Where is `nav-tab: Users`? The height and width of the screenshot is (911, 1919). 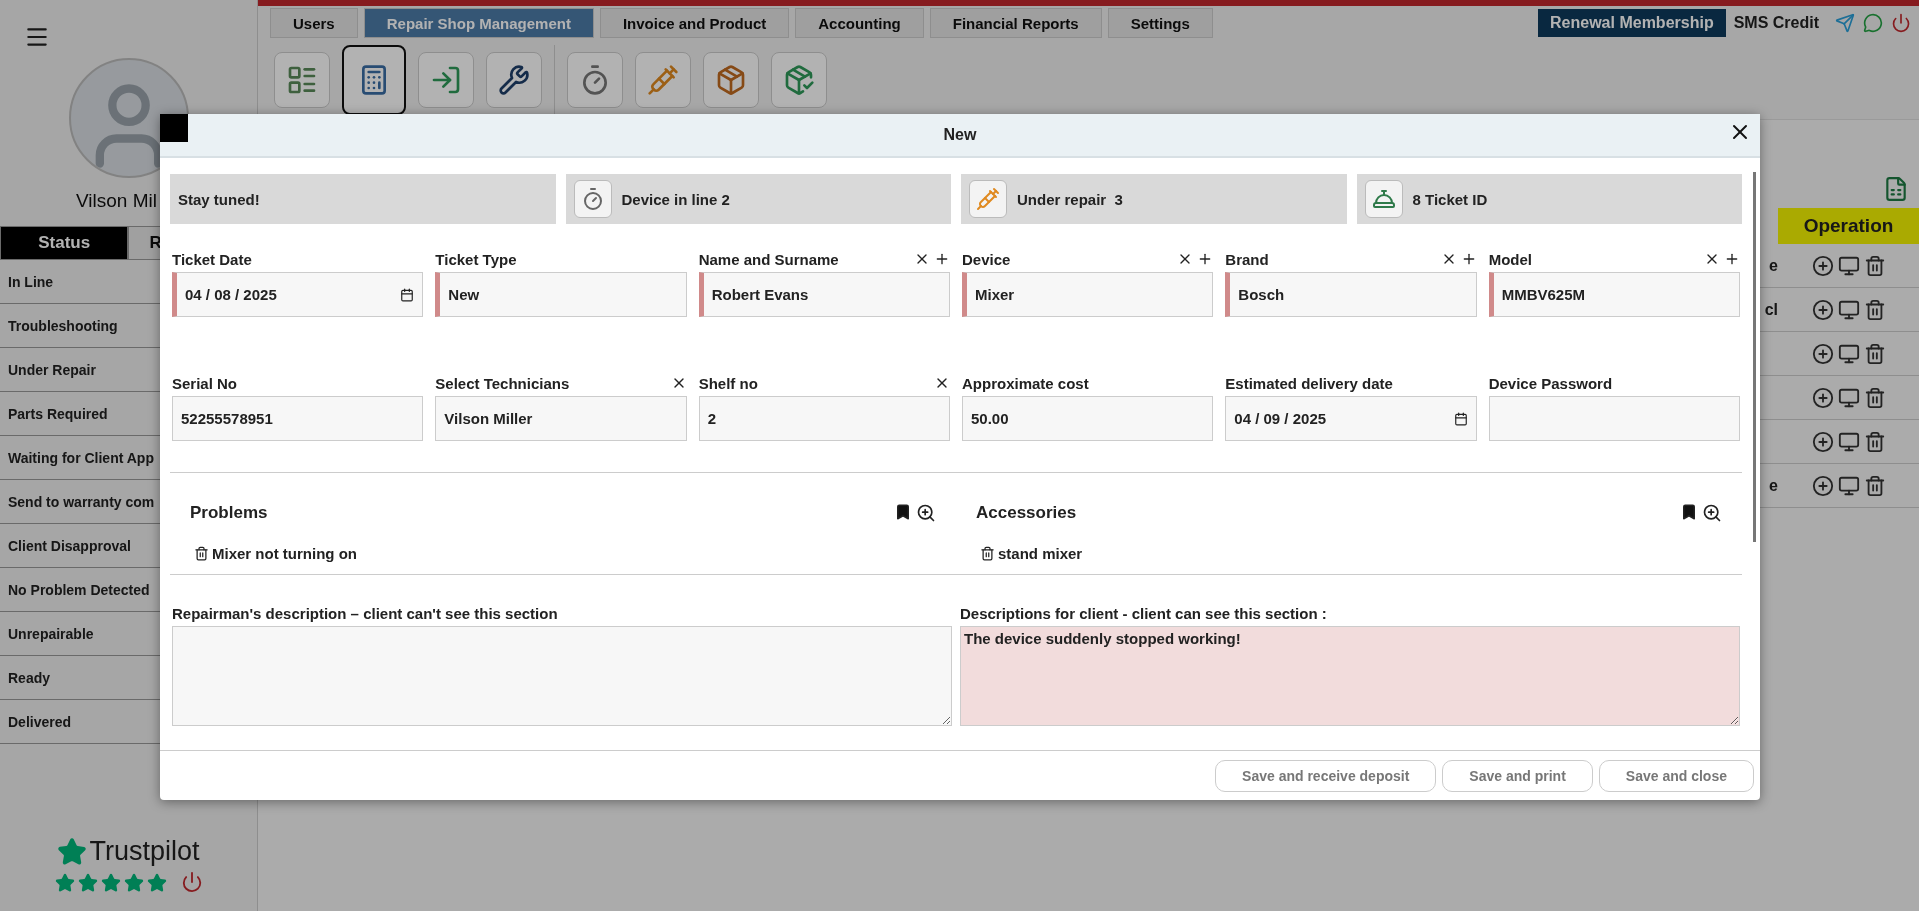 nav-tab: Users is located at coordinates (314, 23).